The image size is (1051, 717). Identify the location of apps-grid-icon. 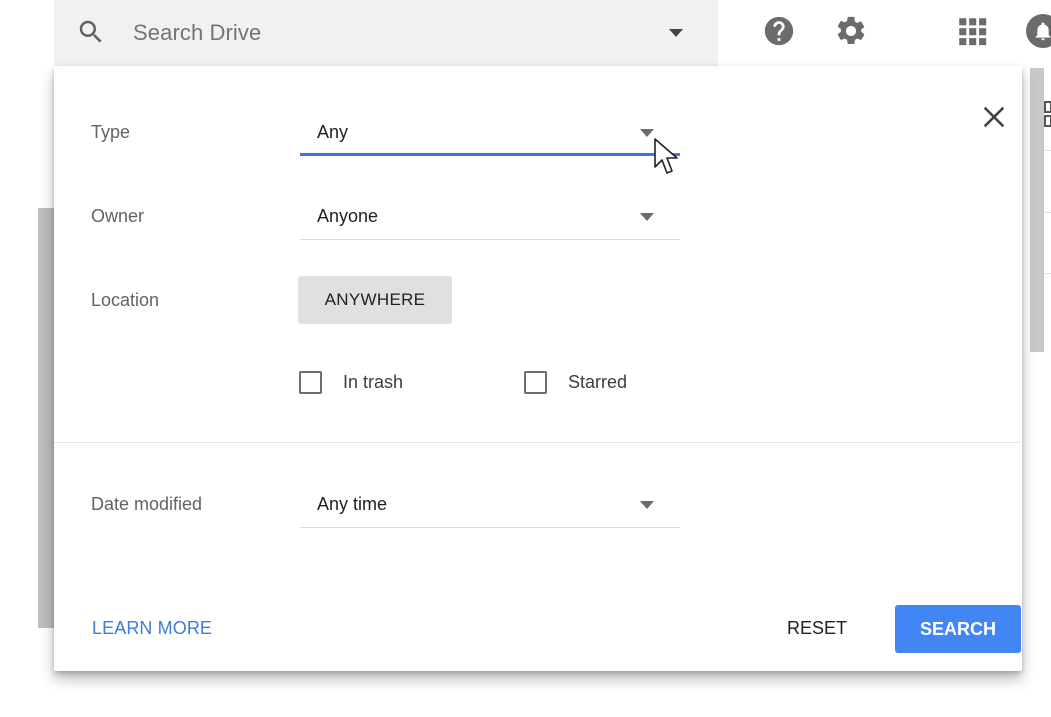
(972, 31).